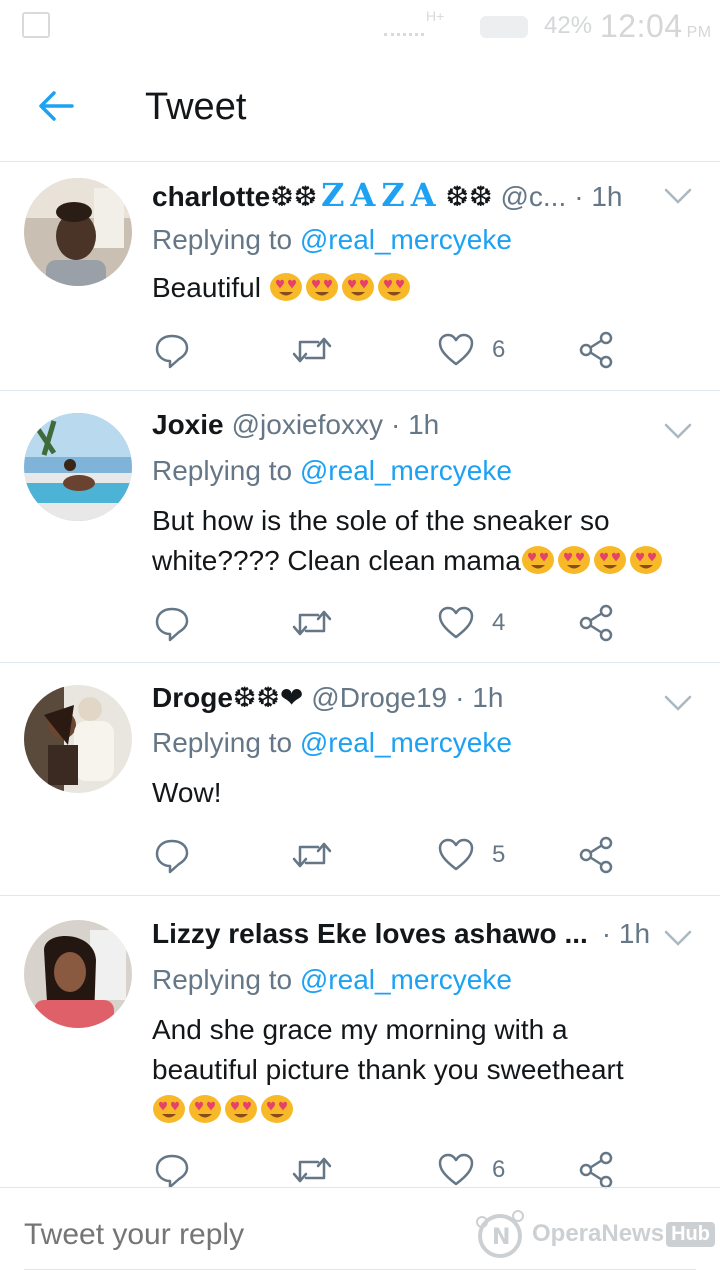 This screenshot has height=1280, width=720. What do you see at coordinates (392, 623) in the screenshot?
I see `tweet-actions: 4` at bounding box center [392, 623].